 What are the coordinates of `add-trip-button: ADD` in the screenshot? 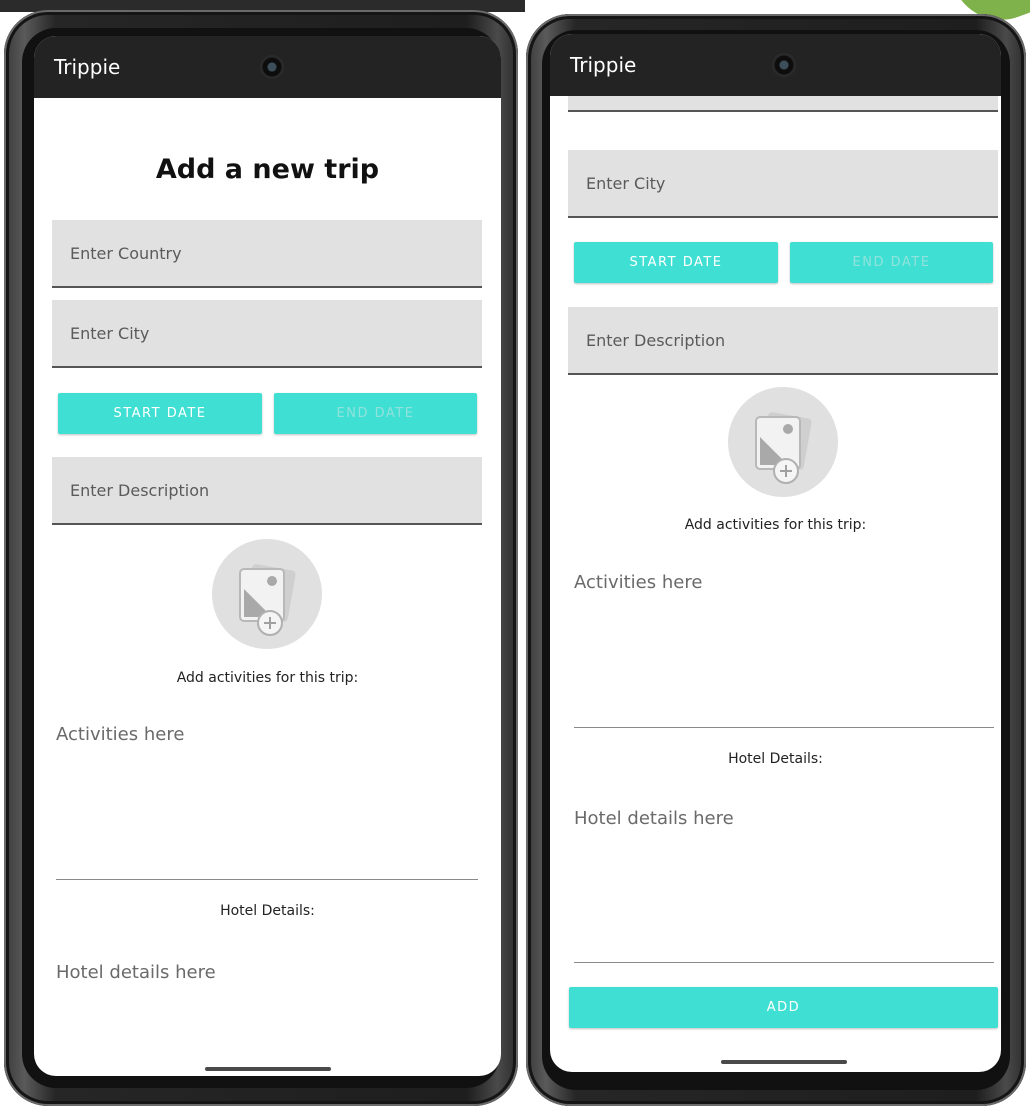 It's located at (783, 1007).